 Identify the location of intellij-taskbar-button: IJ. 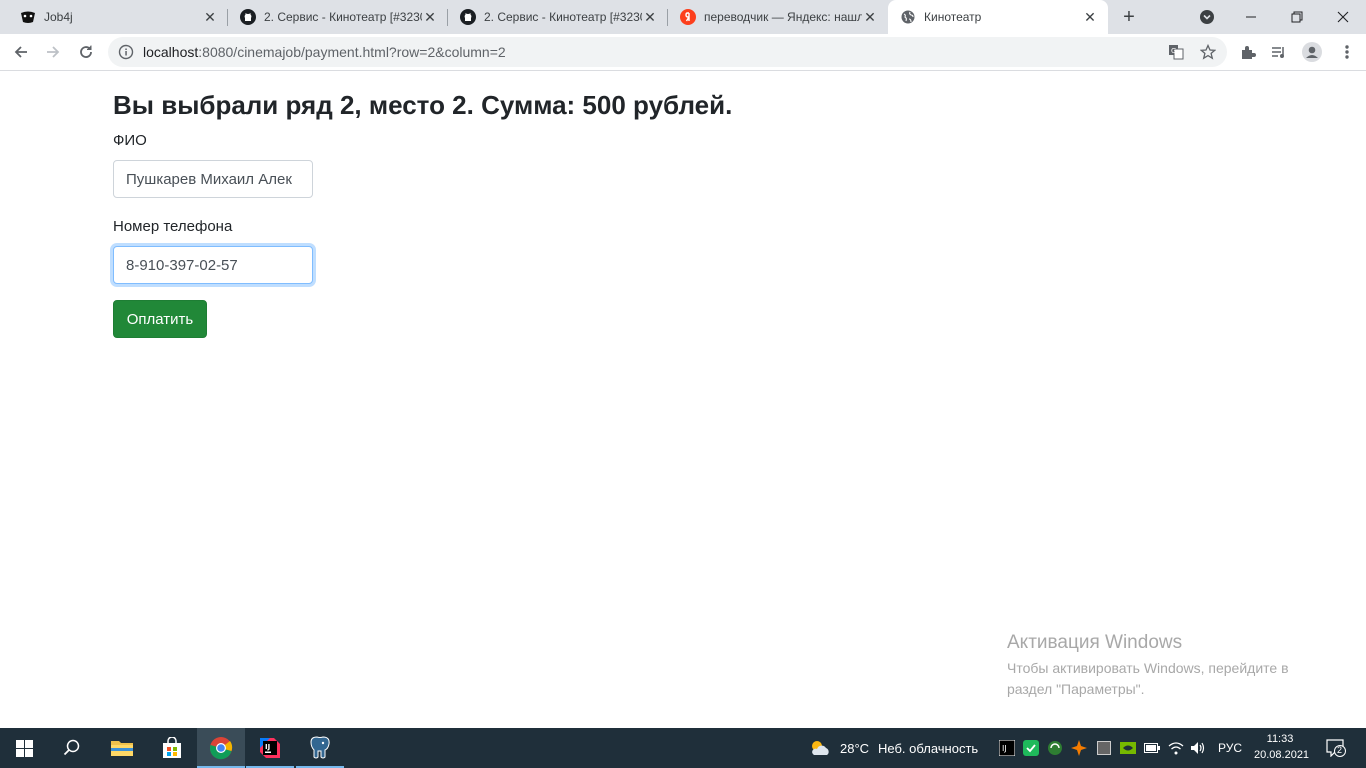
(270, 748).